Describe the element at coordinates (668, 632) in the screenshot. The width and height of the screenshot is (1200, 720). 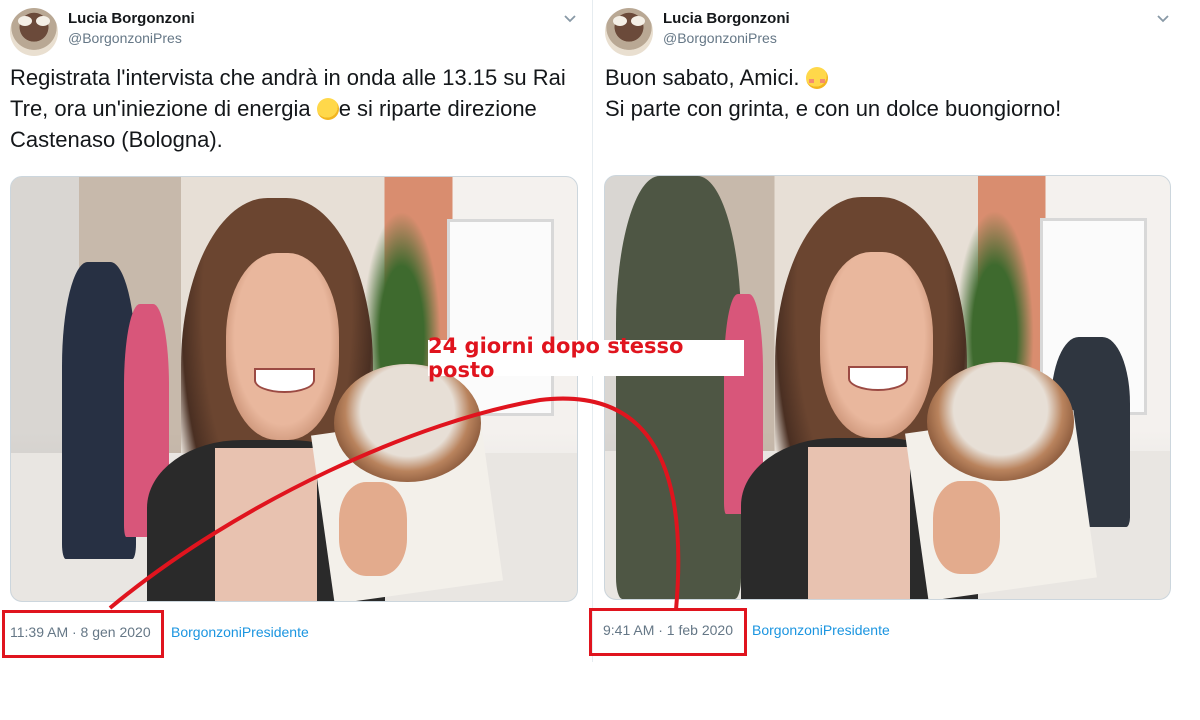
I see `timestamp-highlight-right` at that location.